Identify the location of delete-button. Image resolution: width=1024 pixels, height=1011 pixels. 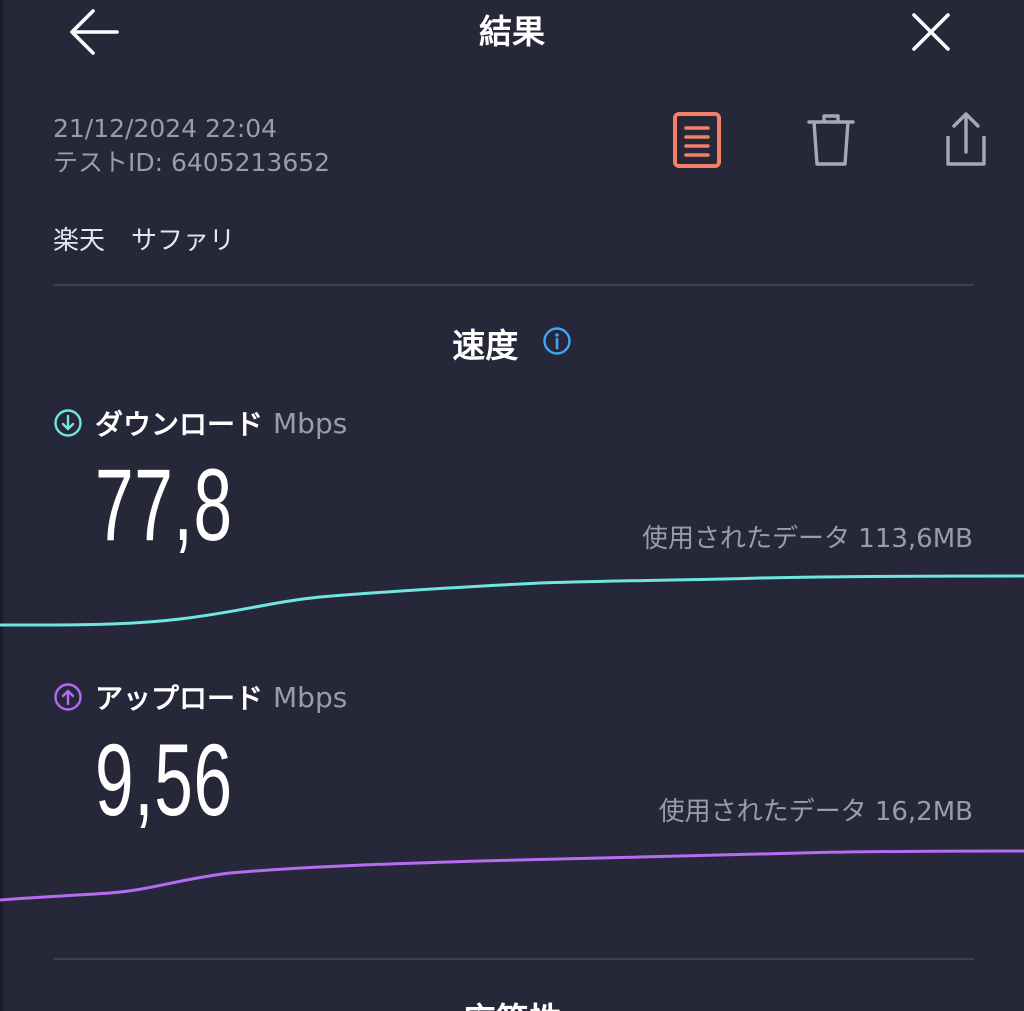
(831, 140).